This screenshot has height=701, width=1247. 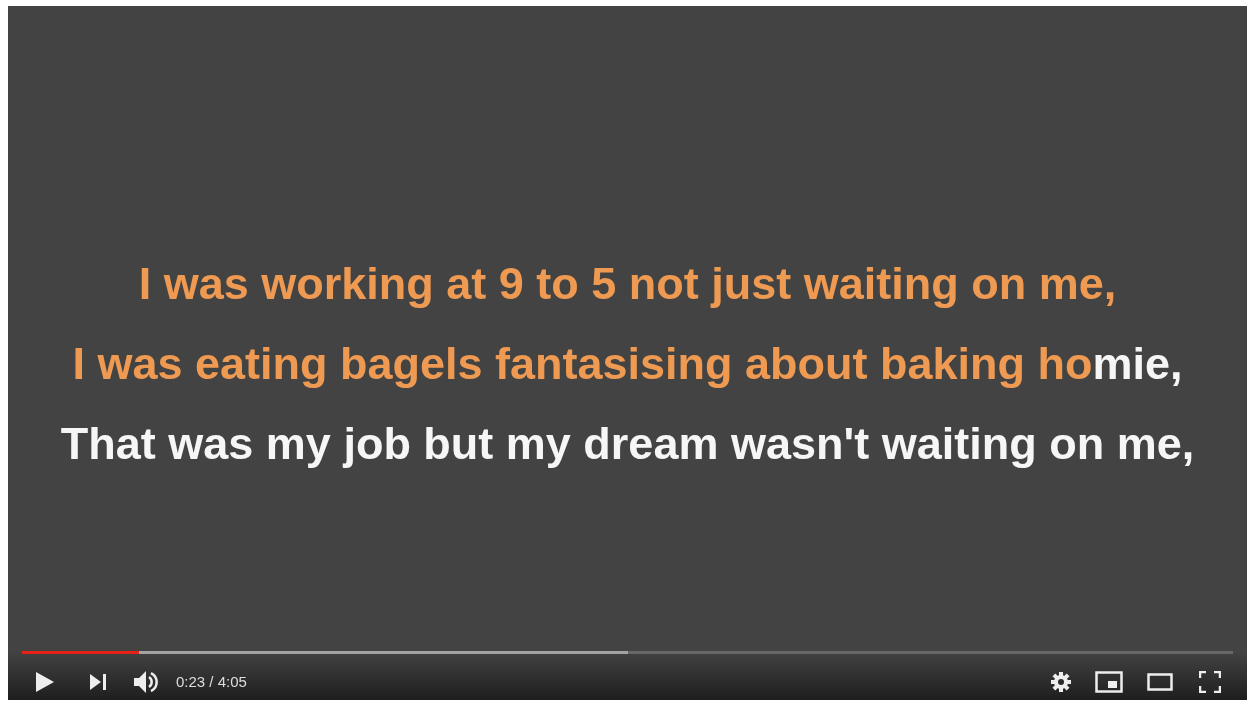 I want to click on volume-button, so click(x=146, y=682).